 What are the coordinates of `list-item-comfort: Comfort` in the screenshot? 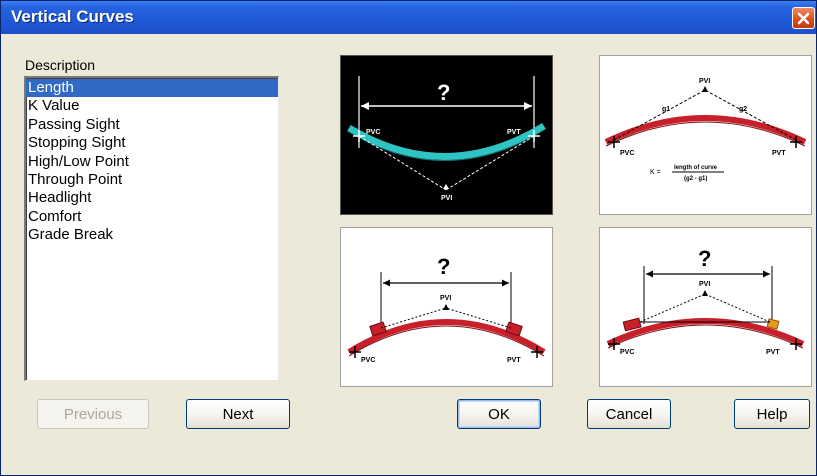 It's located at (152, 217).